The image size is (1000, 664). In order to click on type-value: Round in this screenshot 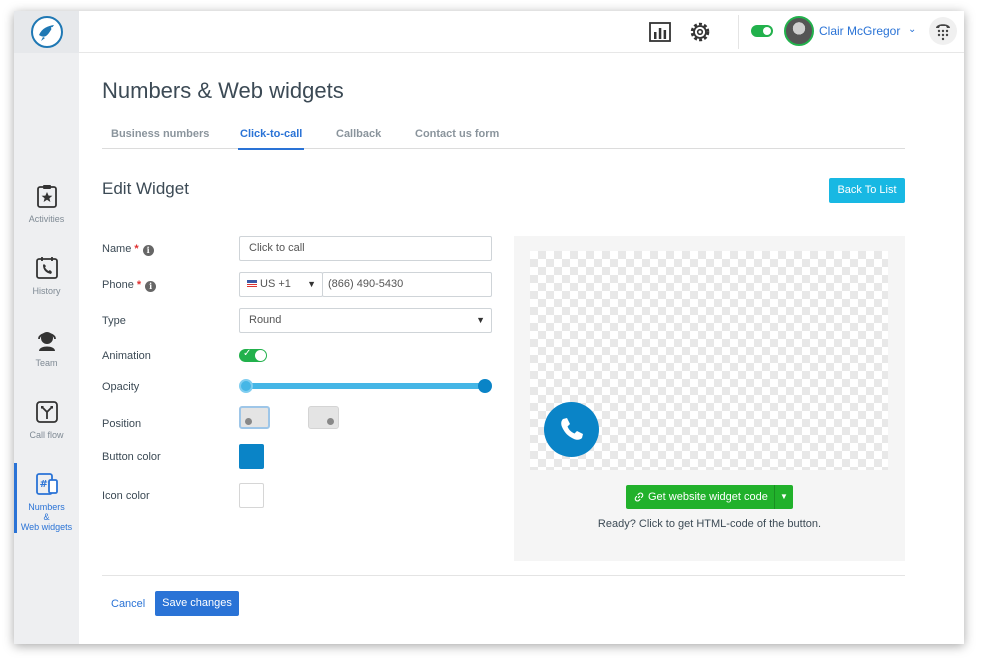, I will do `click(265, 320)`.